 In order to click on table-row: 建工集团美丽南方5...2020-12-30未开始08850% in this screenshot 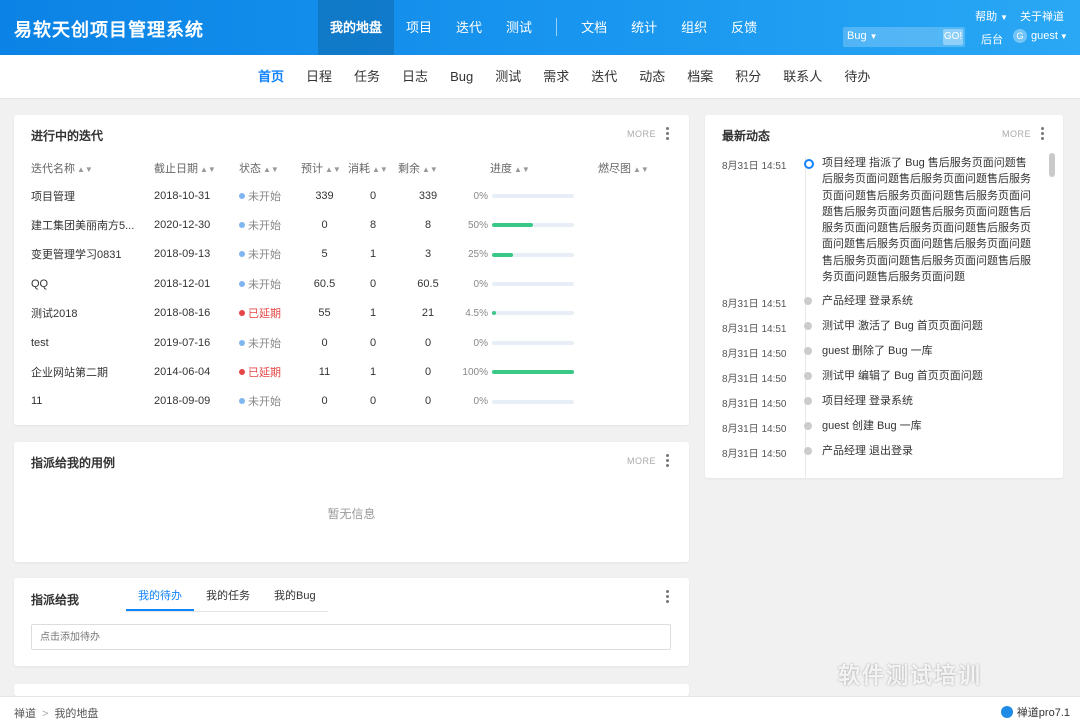, I will do `click(344, 224)`.